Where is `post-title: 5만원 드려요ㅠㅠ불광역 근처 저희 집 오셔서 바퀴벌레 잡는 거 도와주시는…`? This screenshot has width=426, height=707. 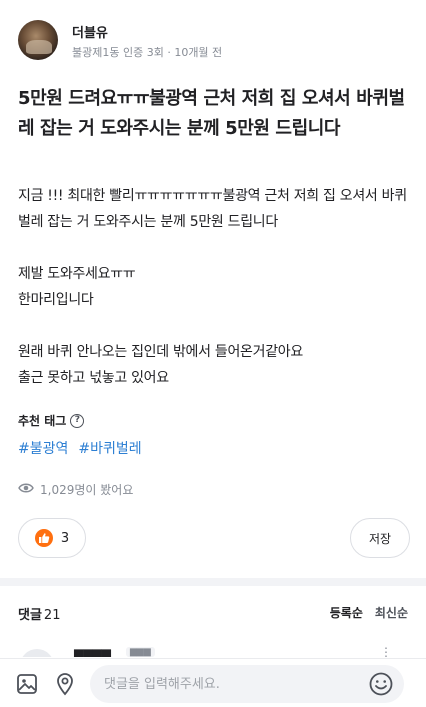 post-title: 5만원 드려요ㅠㅠ불광역 근처 저희 집 오셔서 바퀴벌레 잡는 거 도와주시는… is located at coordinates (211, 113).